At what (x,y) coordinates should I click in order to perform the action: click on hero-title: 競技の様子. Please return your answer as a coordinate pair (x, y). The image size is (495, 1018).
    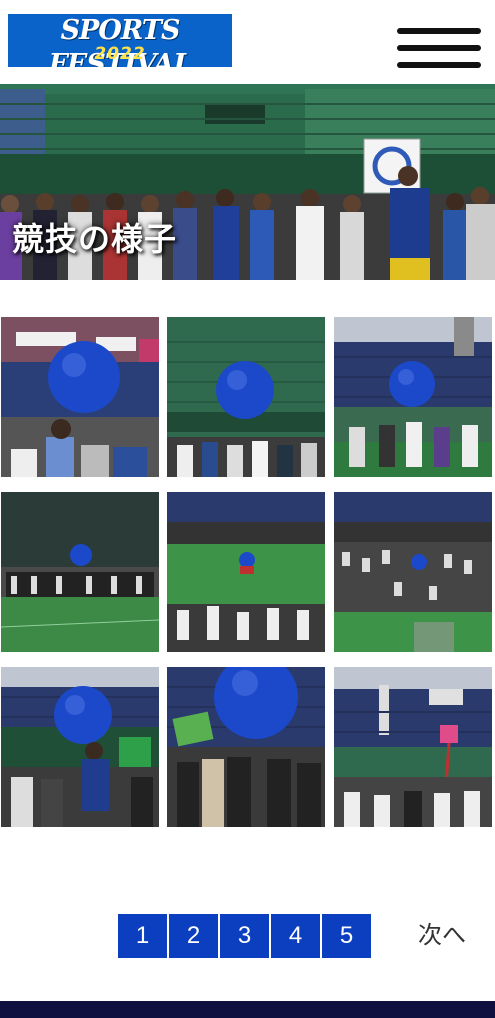
    Looking at the image, I should click on (95, 239).